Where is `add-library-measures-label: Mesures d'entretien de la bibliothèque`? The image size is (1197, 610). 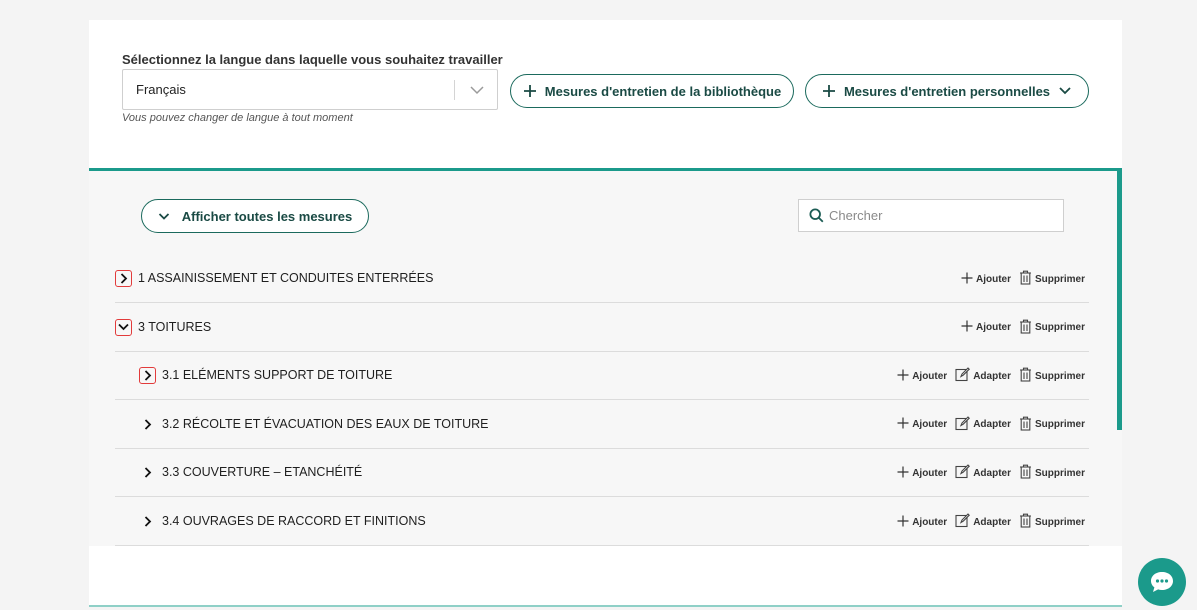 add-library-measures-label: Mesures d'entretien de la bibliothèque is located at coordinates (663, 91).